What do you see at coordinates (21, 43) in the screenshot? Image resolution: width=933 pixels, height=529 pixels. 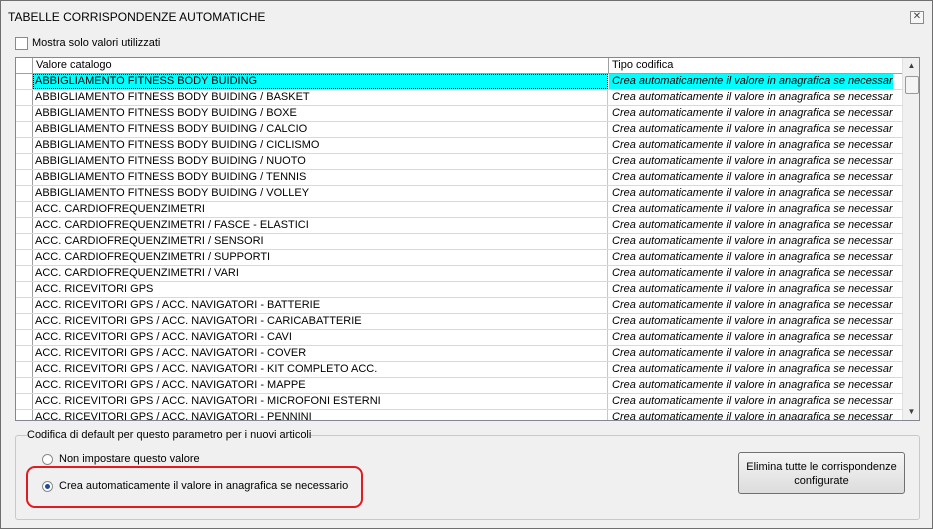 I see `show-used-only-checkbox` at bounding box center [21, 43].